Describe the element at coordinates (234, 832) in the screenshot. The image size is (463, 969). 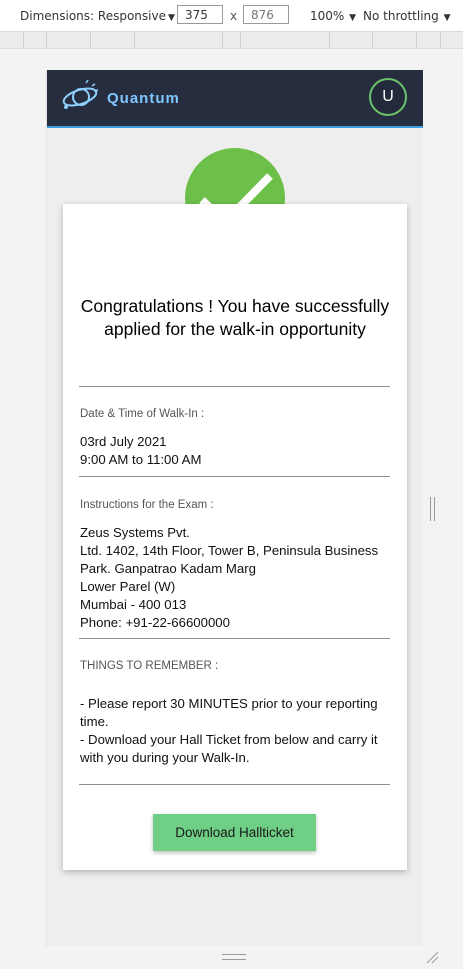
I see `download-hallticket-button: Download Hallticket` at that location.